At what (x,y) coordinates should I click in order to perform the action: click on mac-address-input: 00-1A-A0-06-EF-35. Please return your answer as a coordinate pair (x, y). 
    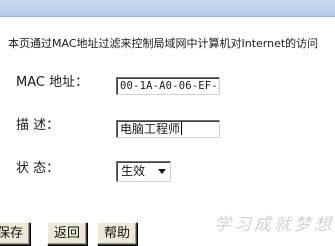
    Looking at the image, I should click on (168, 86).